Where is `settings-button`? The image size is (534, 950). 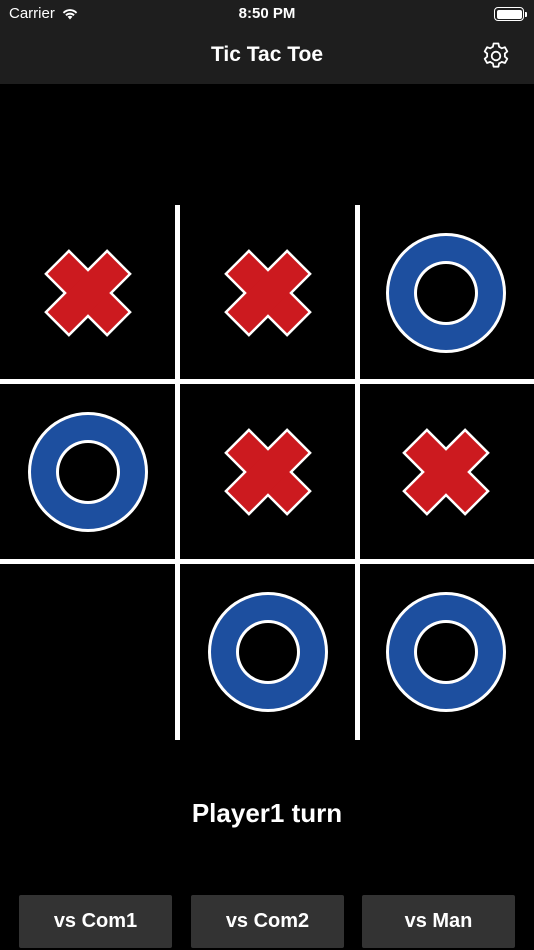
settings-button is located at coordinates (496, 56).